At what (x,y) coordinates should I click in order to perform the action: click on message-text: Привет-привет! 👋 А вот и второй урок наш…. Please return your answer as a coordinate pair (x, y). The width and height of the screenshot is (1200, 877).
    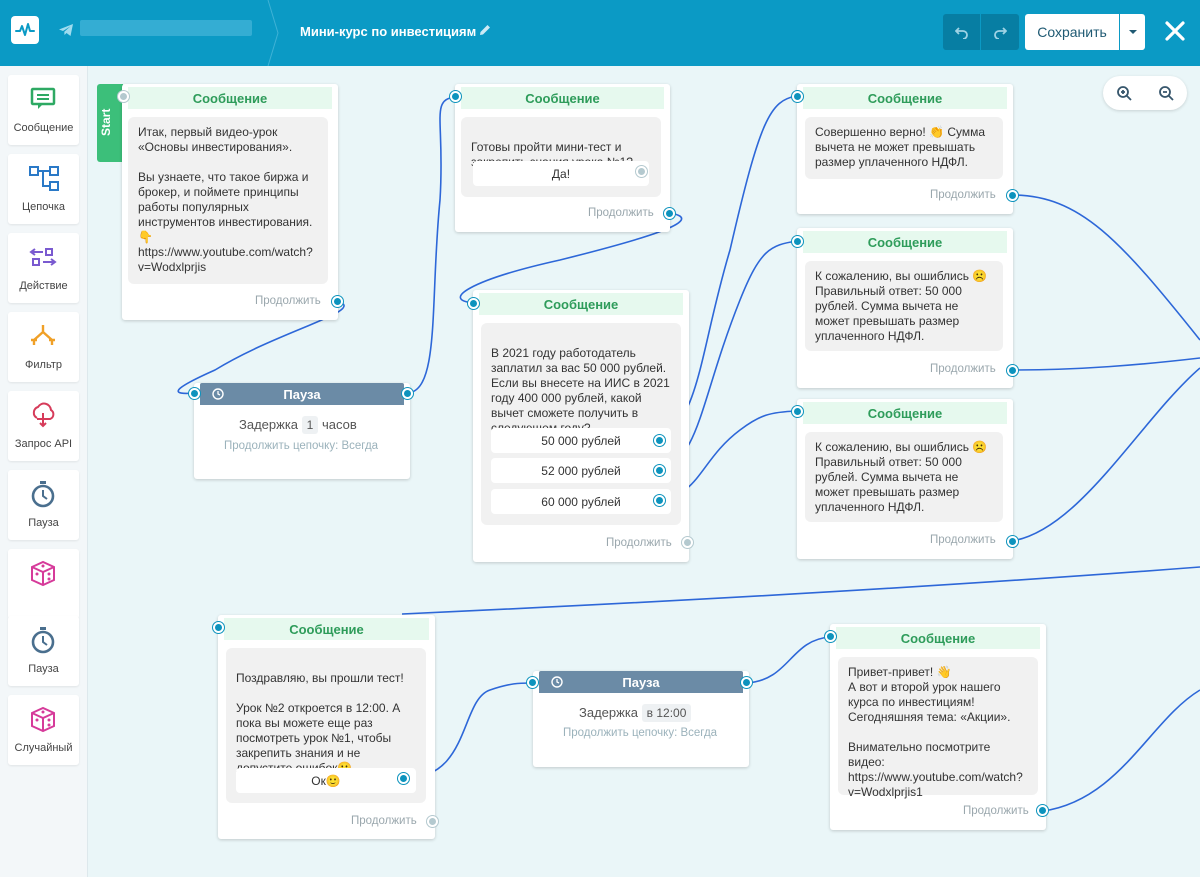
    Looking at the image, I should click on (938, 728).